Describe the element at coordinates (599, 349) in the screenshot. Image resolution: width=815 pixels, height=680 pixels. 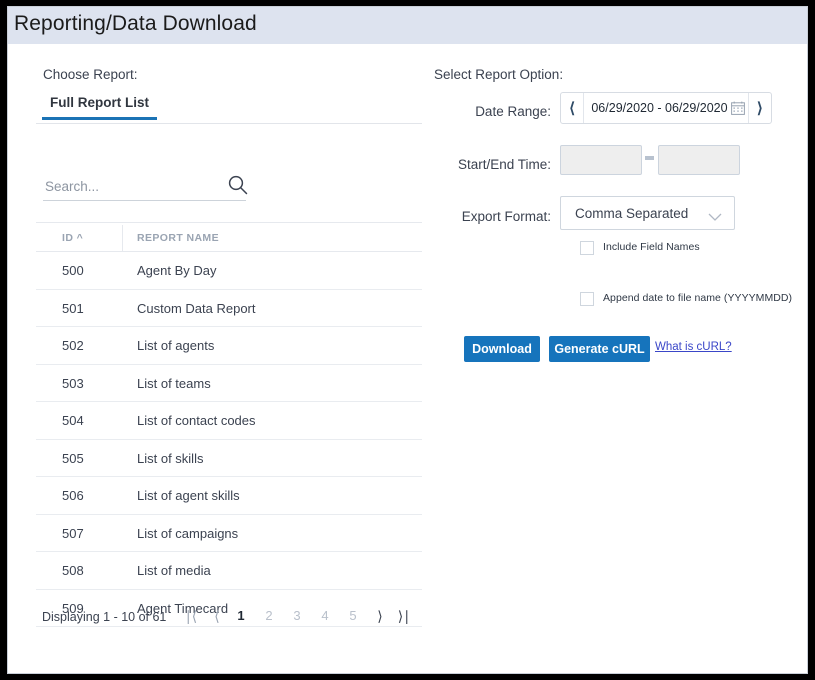
I see `generate-curl-button: Generate cURL` at that location.